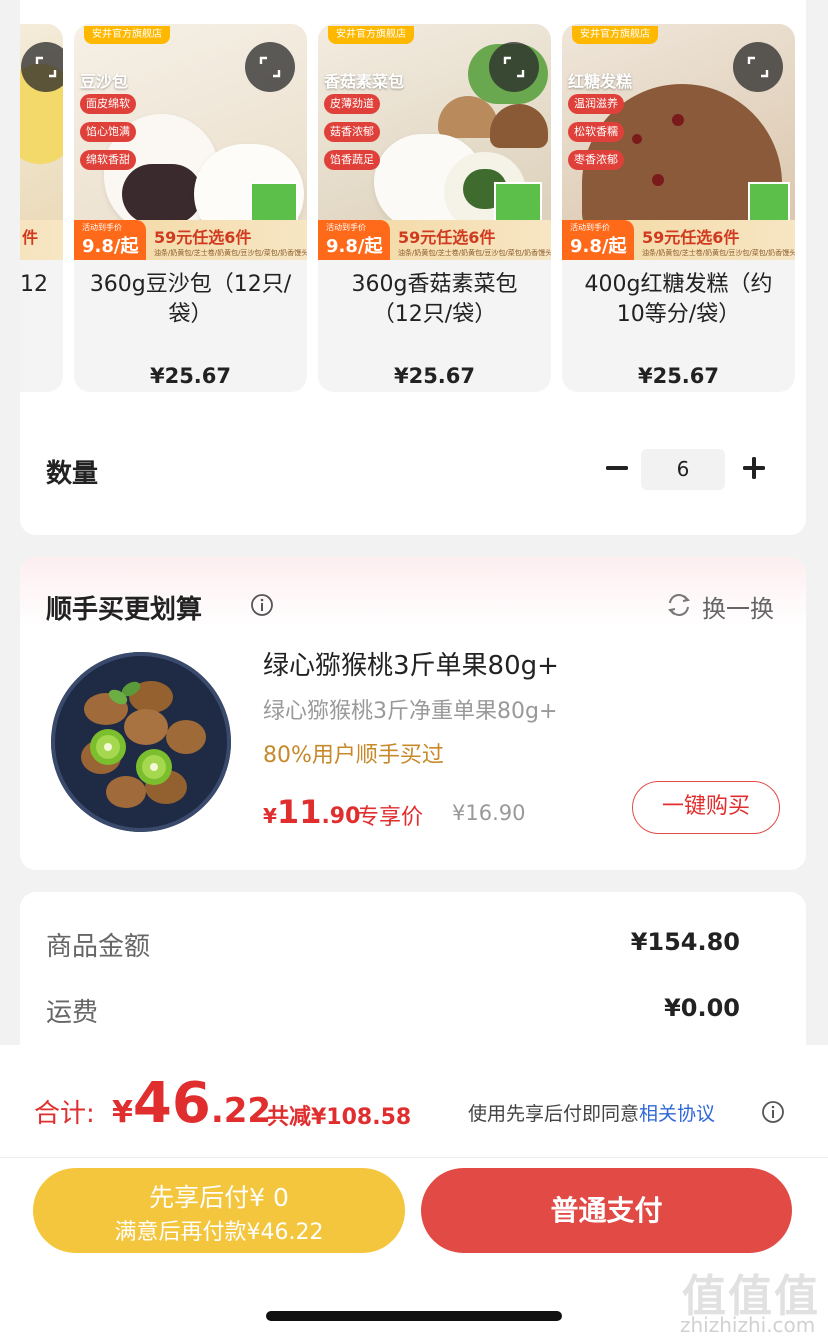  Describe the element at coordinates (64, 1114) in the screenshot. I see `total-label: 合计:` at that location.